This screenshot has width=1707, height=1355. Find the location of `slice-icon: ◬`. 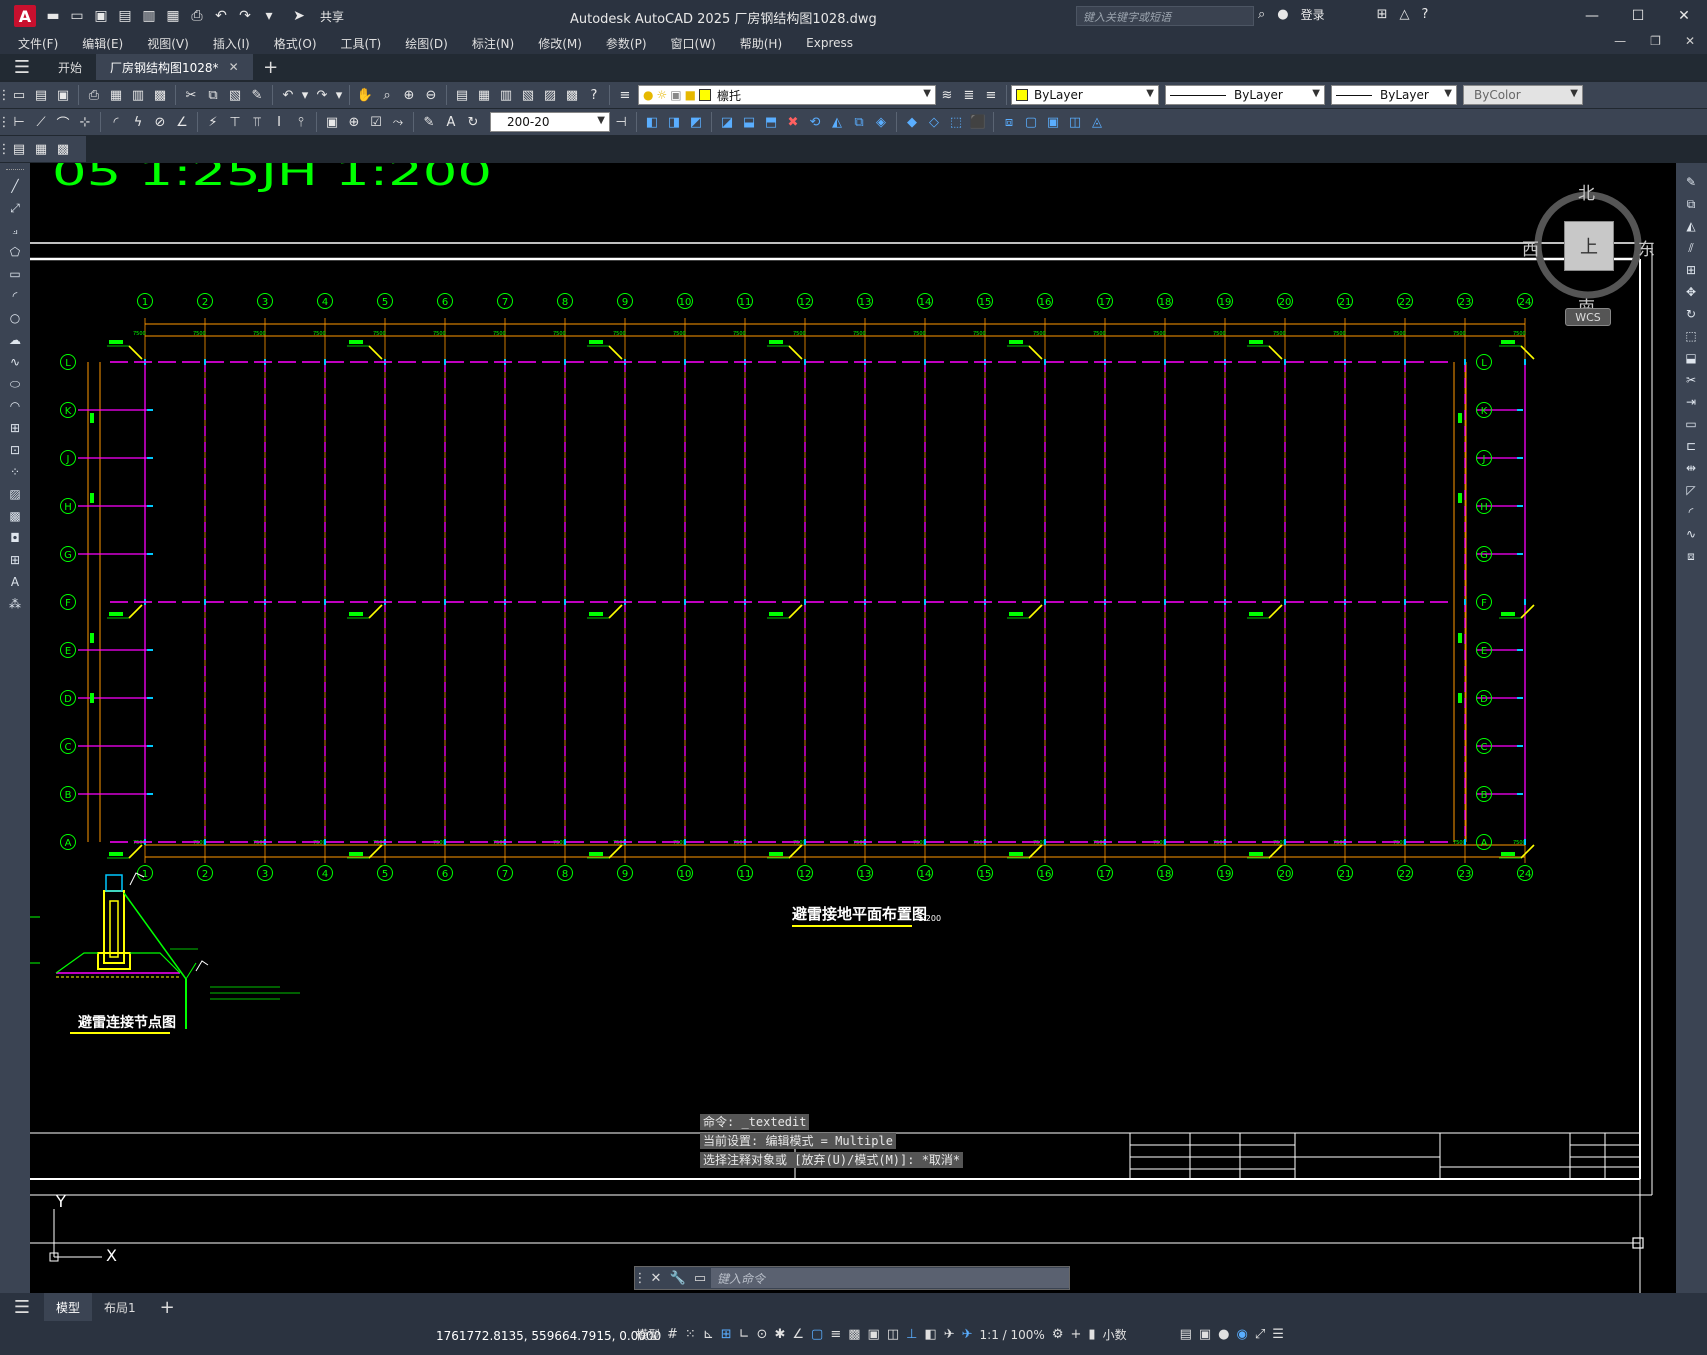

slice-icon: ◬ is located at coordinates (1097, 122).